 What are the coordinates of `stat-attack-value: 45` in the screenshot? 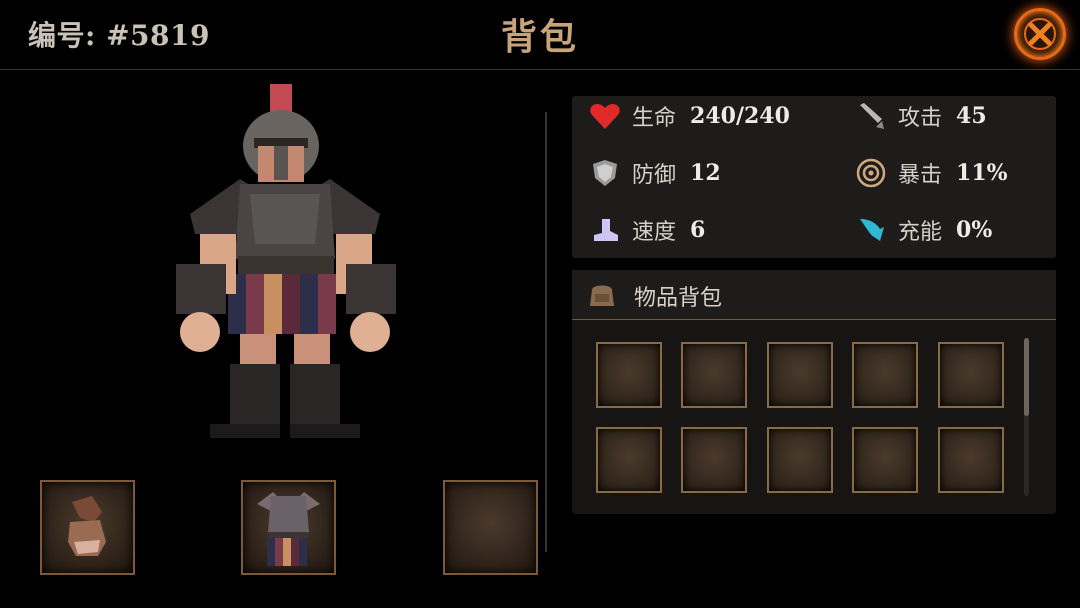 It's located at (971, 116).